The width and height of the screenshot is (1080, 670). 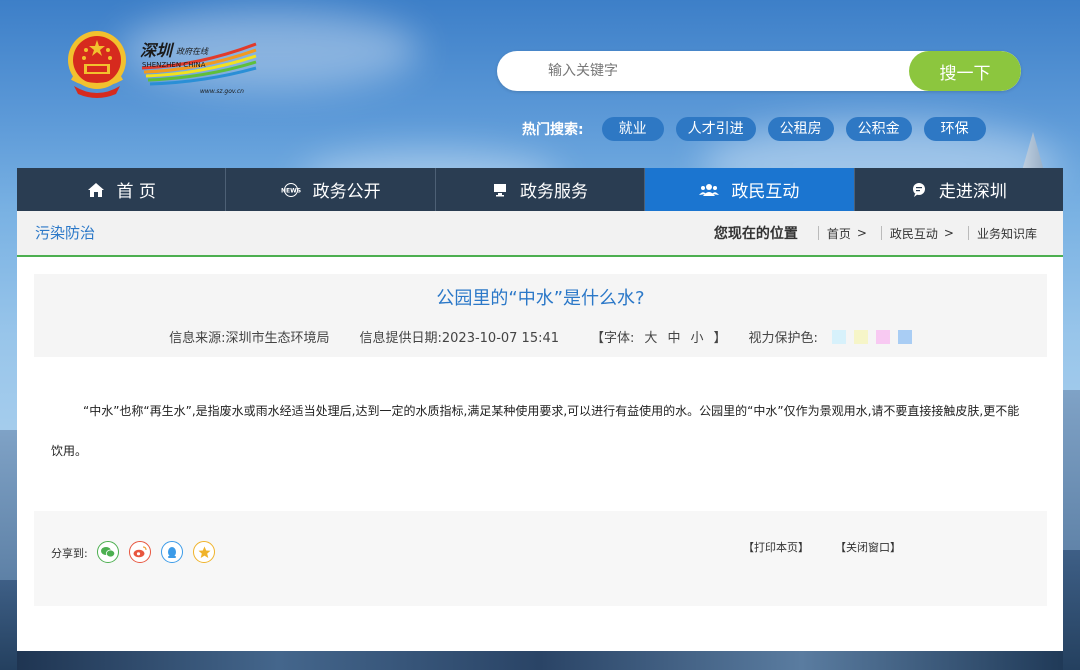 What do you see at coordinates (760, 129) in the screenshot?
I see `hot-search: 热门搜索: 就业 人才引进 公租房 公积金 环保` at bounding box center [760, 129].